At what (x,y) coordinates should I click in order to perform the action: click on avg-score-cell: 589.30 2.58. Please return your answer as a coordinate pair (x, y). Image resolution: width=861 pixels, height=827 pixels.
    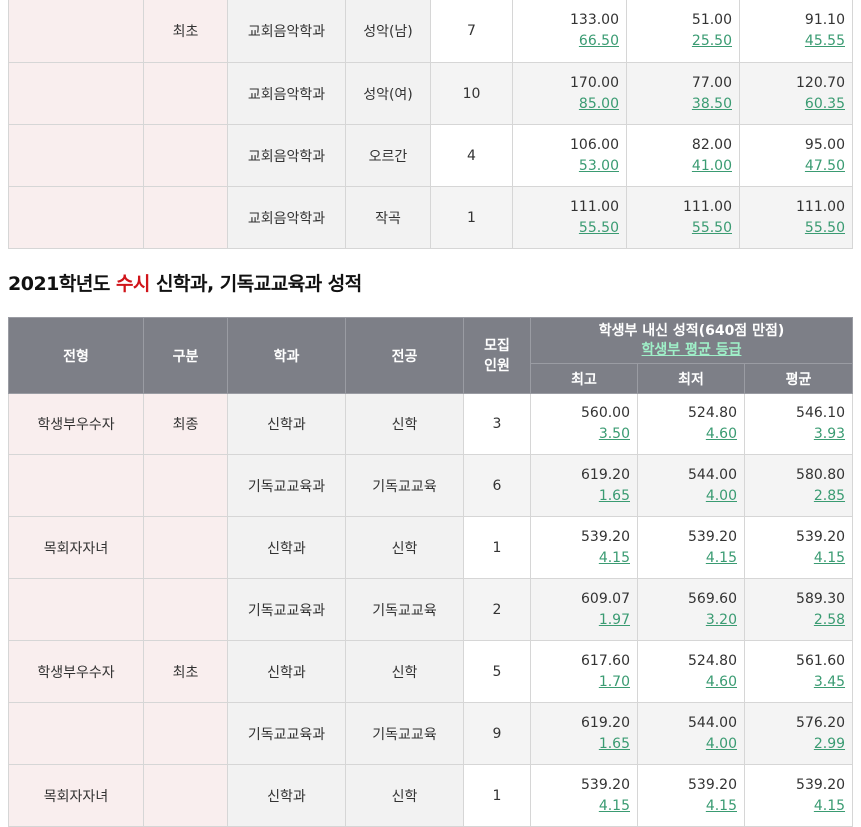
    Looking at the image, I should click on (798, 609).